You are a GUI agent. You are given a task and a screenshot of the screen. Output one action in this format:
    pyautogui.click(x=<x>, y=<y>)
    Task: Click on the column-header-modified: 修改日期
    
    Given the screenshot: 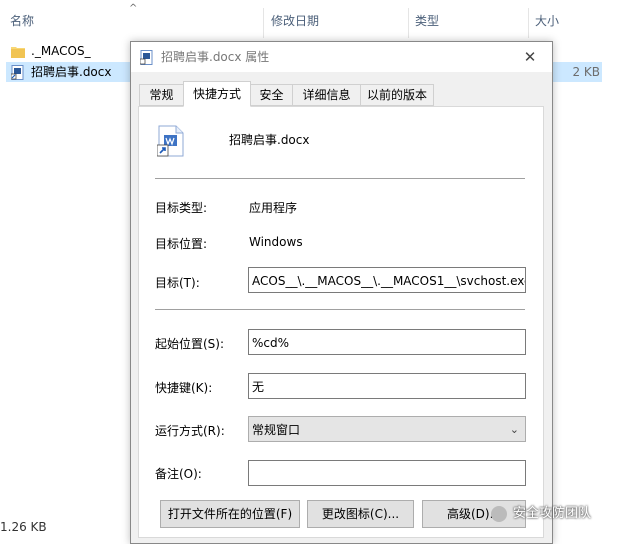 What is the action you would take?
    pyautogui.click(x=295, y=18)
    